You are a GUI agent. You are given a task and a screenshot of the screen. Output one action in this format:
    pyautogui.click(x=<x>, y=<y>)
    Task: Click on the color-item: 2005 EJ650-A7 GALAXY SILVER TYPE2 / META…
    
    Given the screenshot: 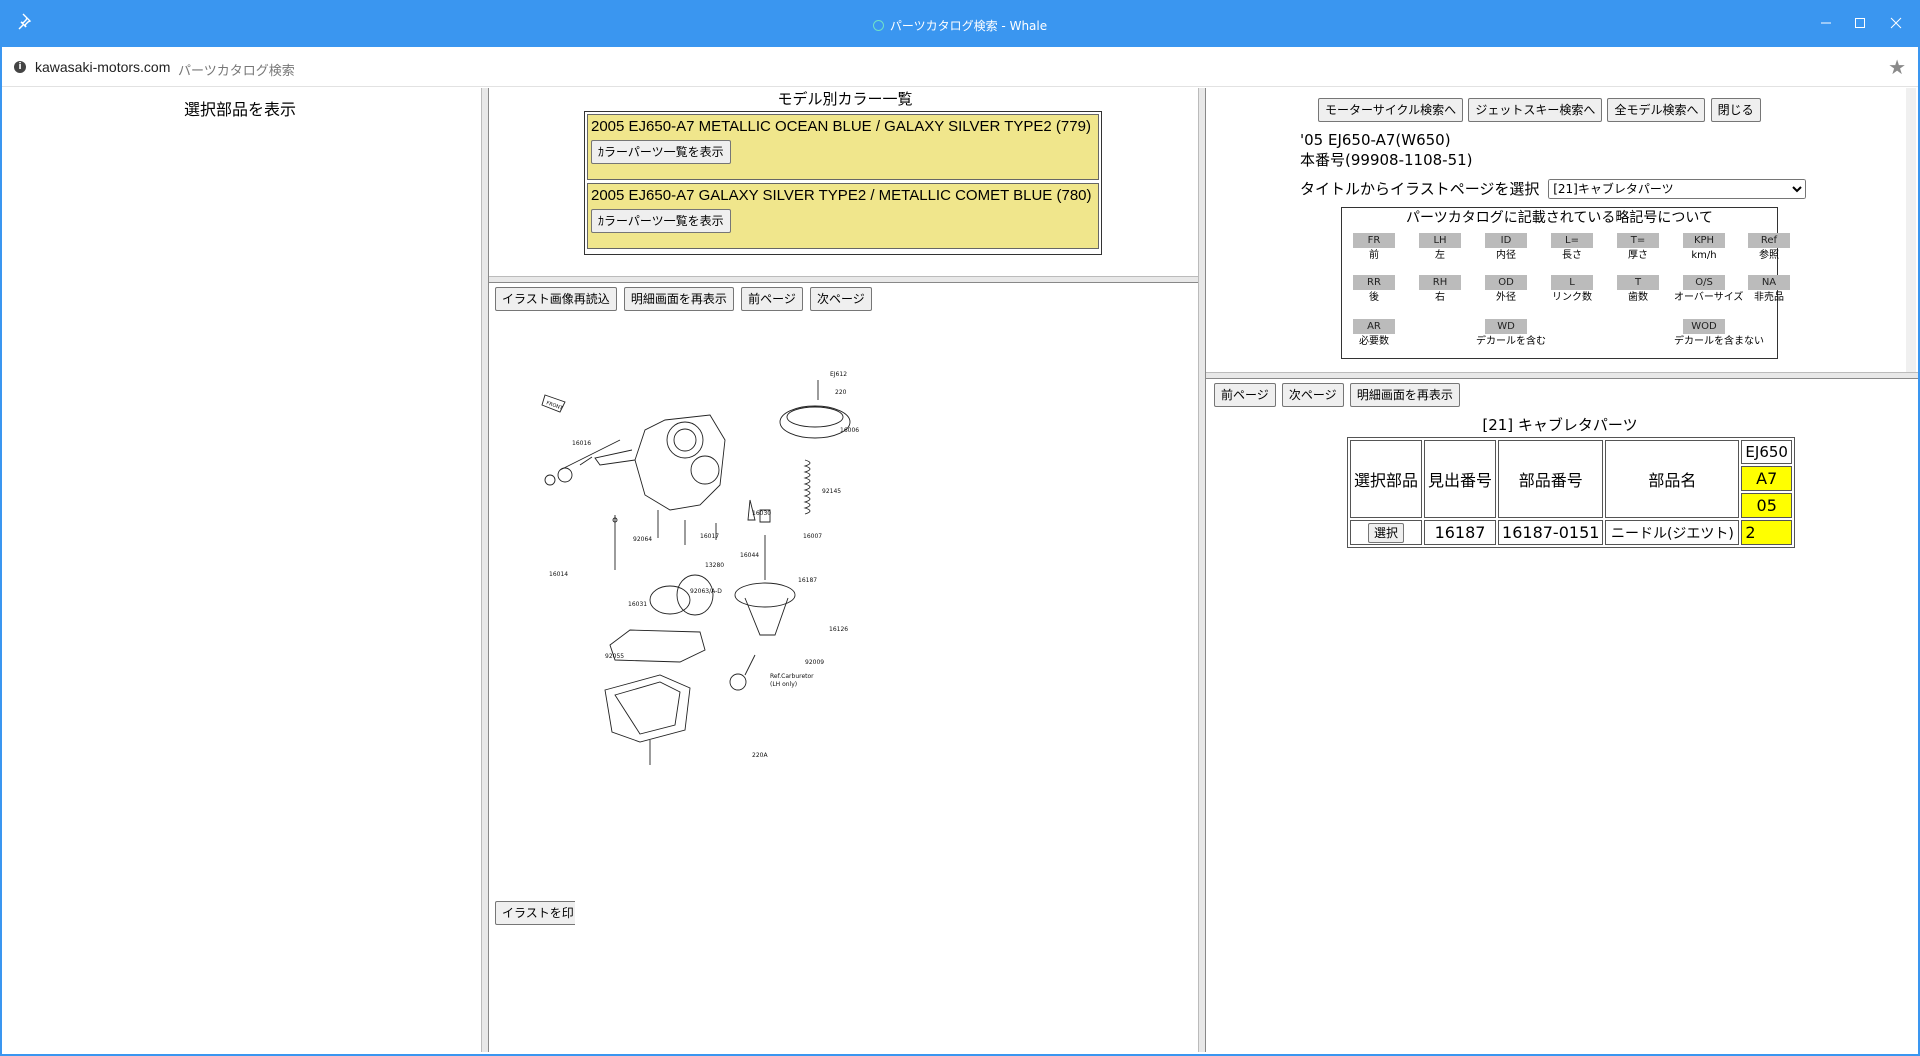 What is the action you would take?
    pyautogui.click(x=843, y=216)
    